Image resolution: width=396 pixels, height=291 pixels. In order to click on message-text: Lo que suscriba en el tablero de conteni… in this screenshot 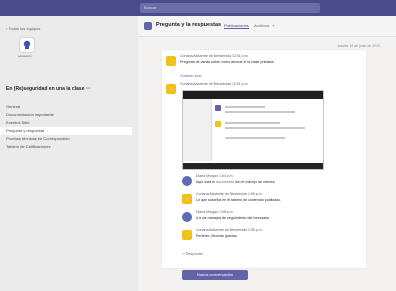, I will do `click(239, 200)`.